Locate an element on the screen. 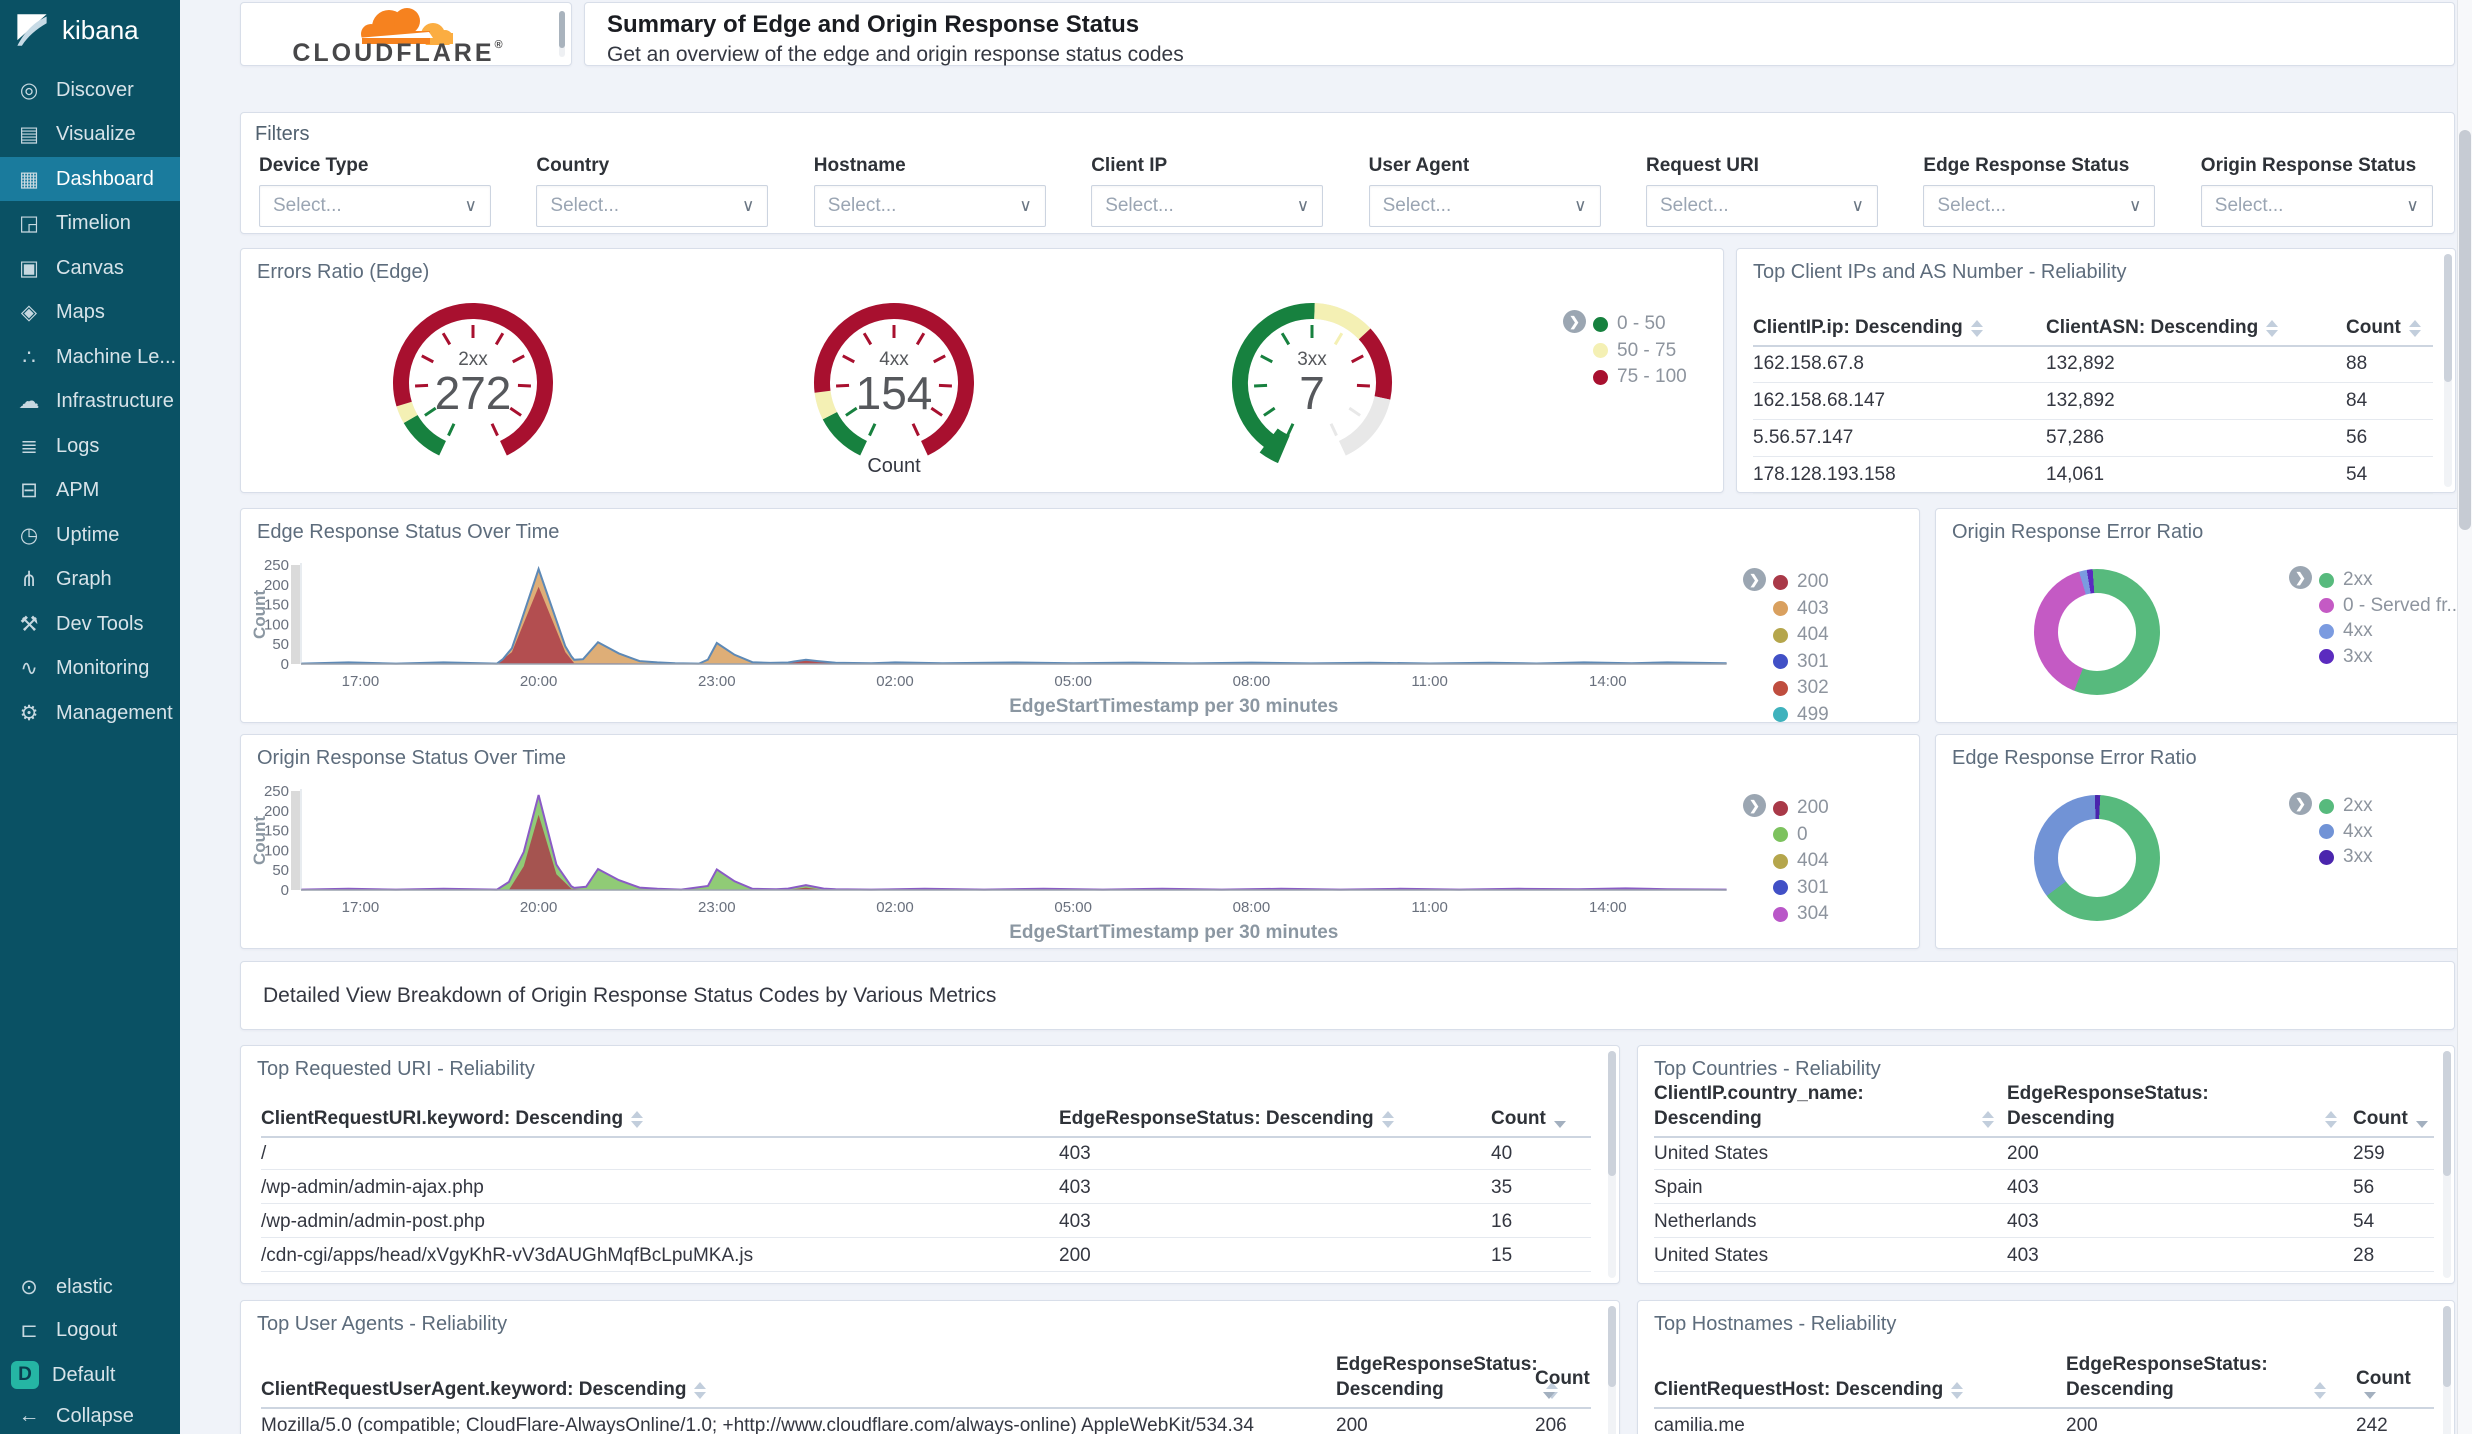 This screenshot has height=1434, width=2472. table-cell: 403 is located at coordinates (1075, 1187).